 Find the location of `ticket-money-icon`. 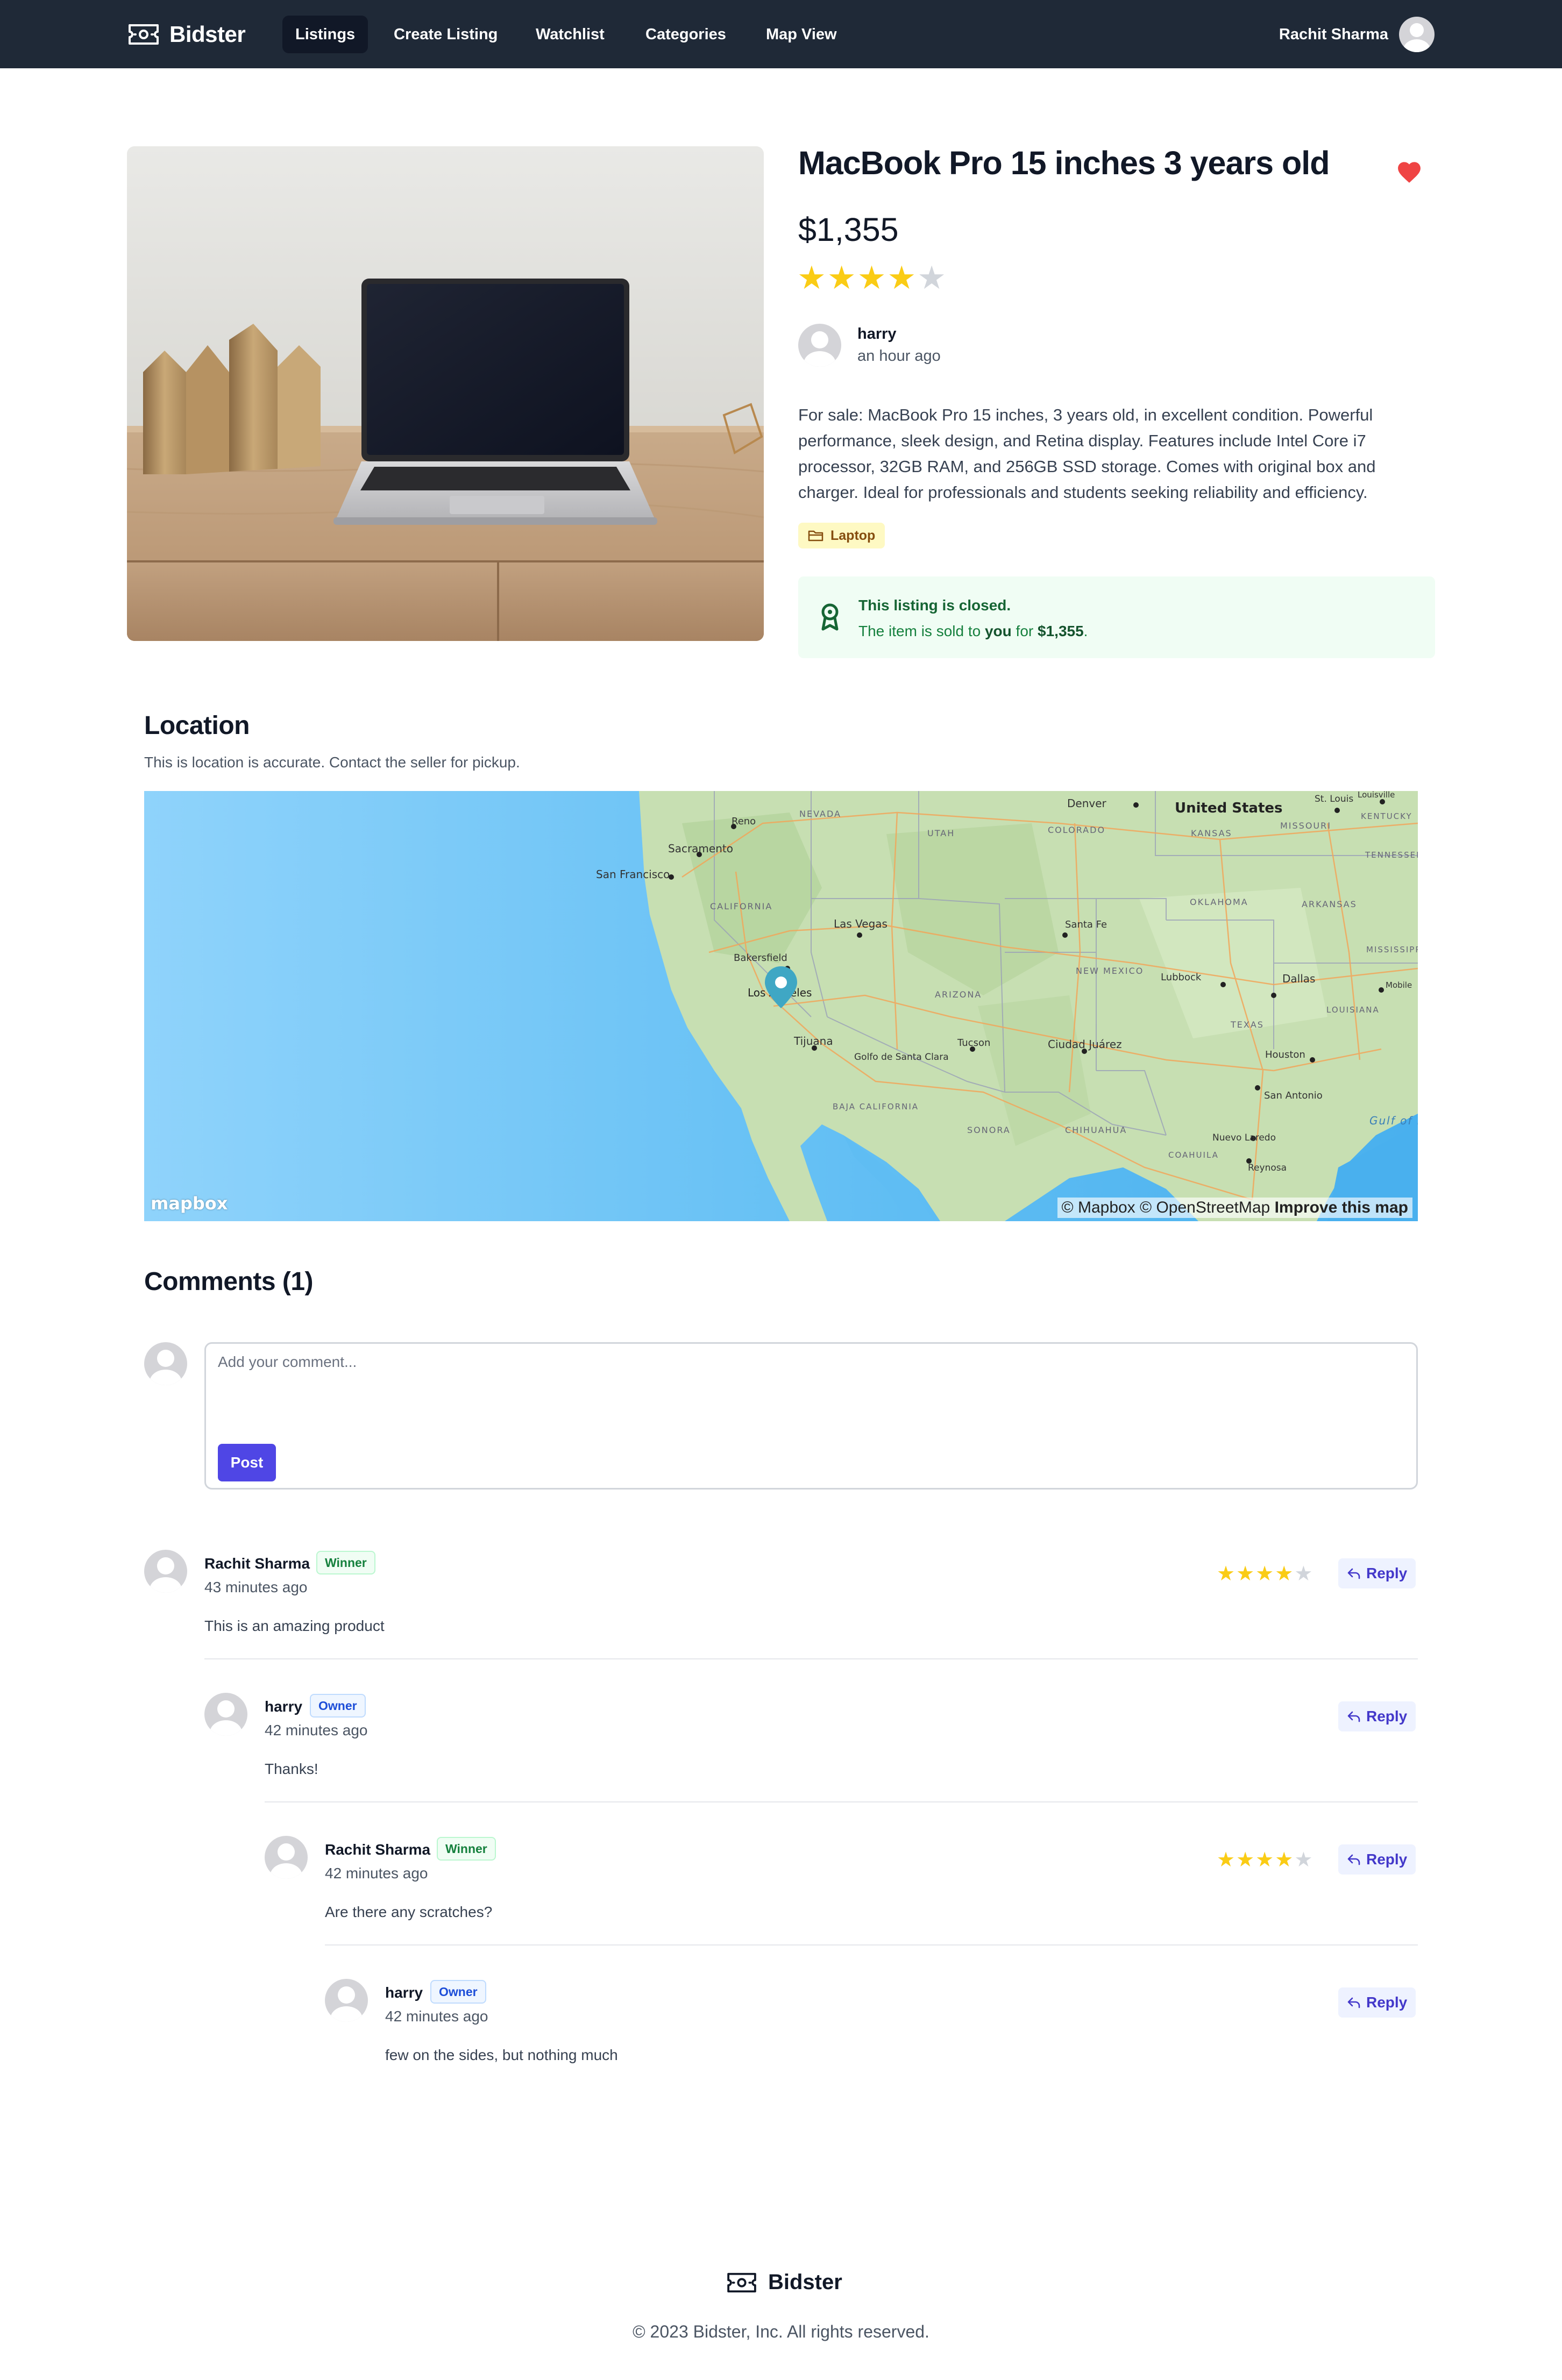

ticket-money-icon is located at coordinates (741, 2282).